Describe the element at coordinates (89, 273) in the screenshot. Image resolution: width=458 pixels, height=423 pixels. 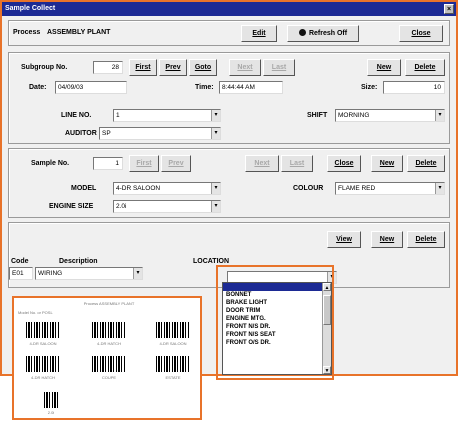
I see `description-combo: WIRING ▾` at that location.